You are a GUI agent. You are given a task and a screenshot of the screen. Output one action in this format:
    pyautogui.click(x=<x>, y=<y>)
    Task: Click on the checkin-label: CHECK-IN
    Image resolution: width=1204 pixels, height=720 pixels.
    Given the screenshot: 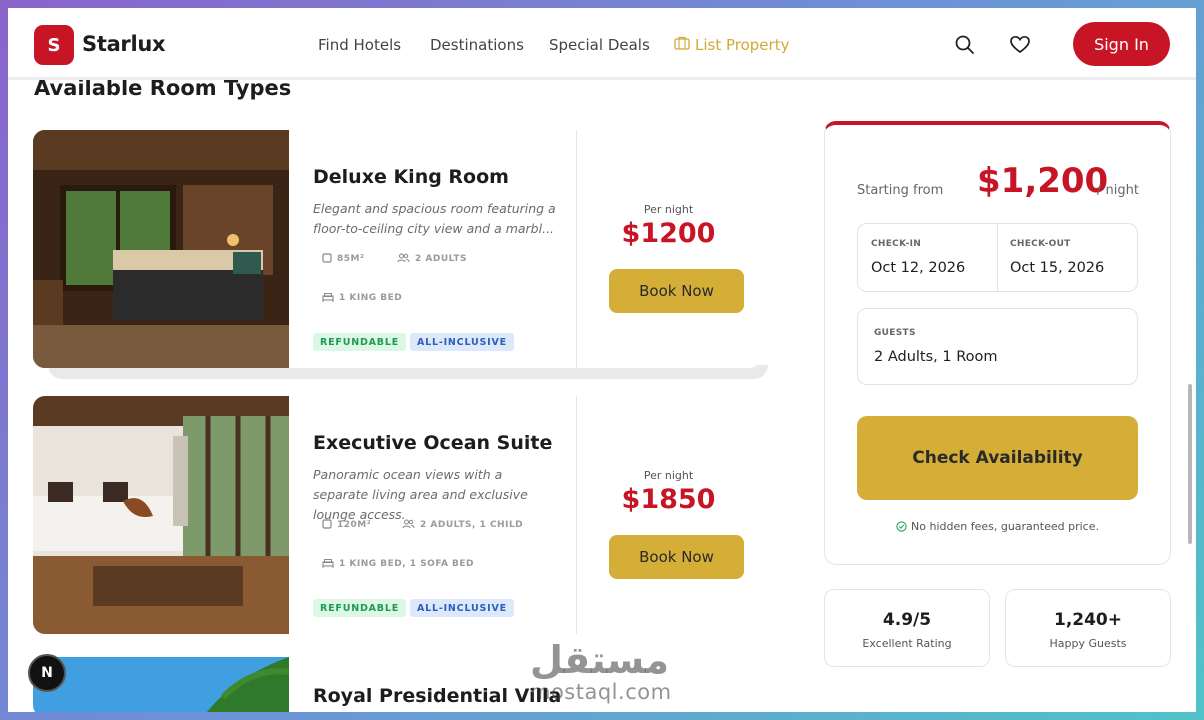 What is the action you would take?
    pyautogui.click(x=896, y=244)
    